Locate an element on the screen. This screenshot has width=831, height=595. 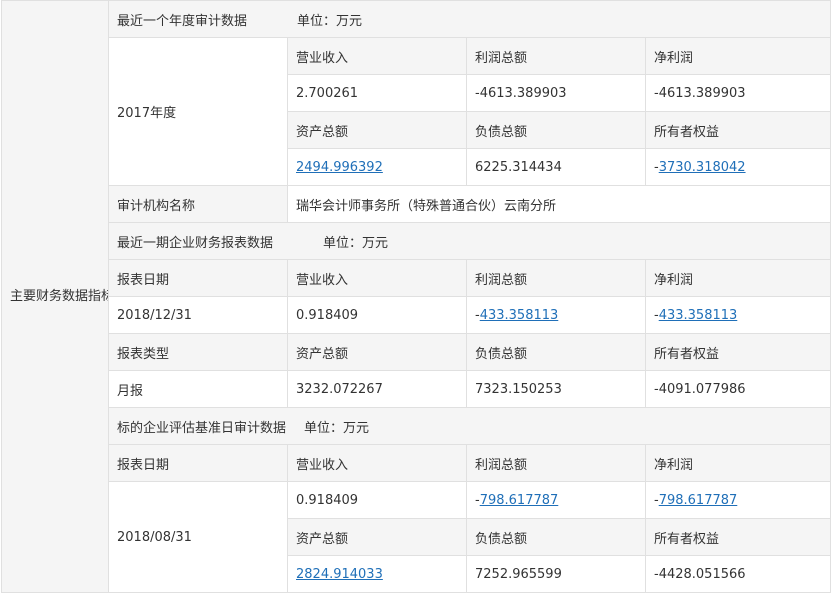
annual-header-total-profit: 利润总额 is located at coordinates (556, 56).